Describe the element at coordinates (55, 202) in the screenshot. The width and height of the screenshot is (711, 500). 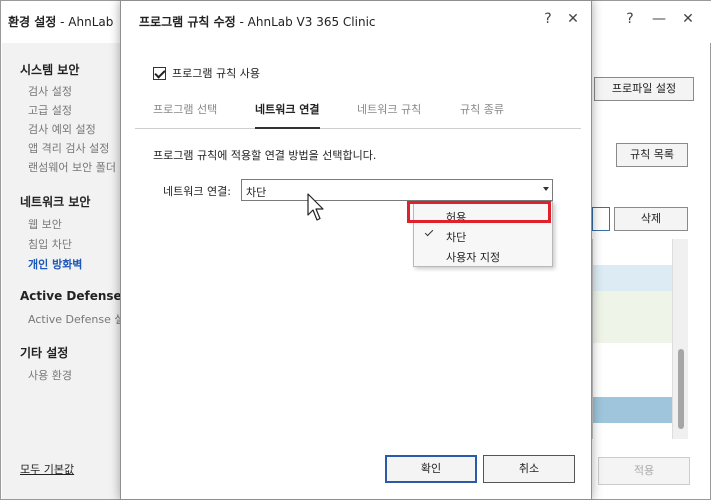
I see `sidebar-heading-network-security: 네트워크 보안` at that location.